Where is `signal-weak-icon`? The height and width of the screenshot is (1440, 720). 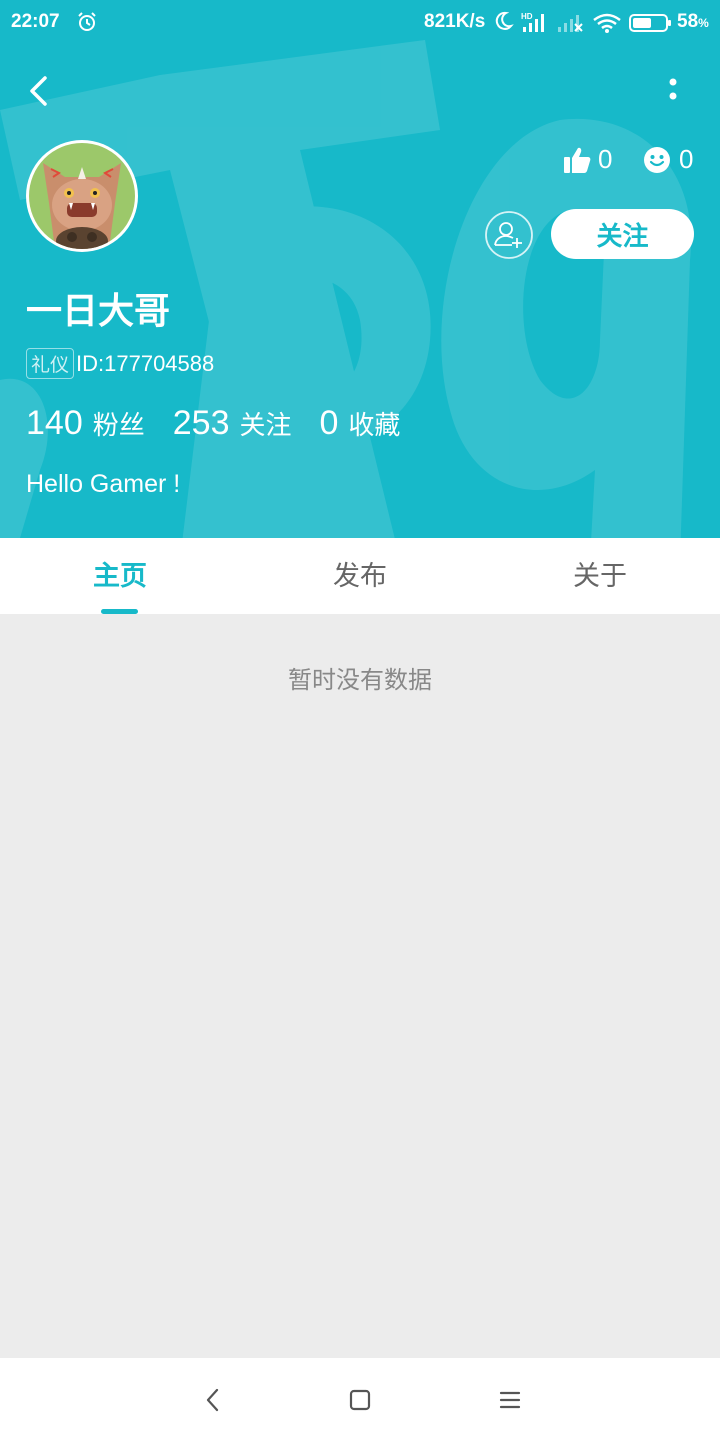
signal-weak-icon is located at coordinates (570, 23).